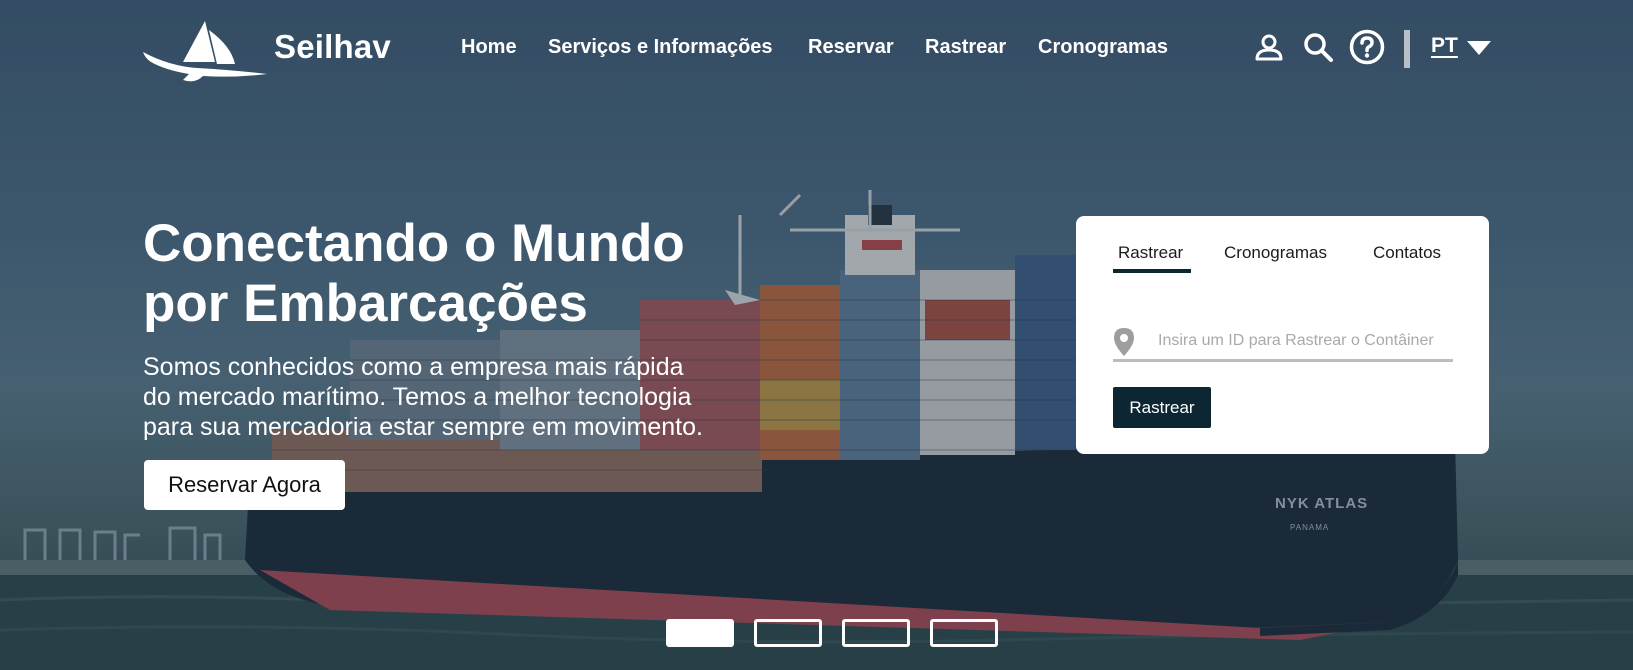  I want to click on container-id-input, so click(1283, 342).